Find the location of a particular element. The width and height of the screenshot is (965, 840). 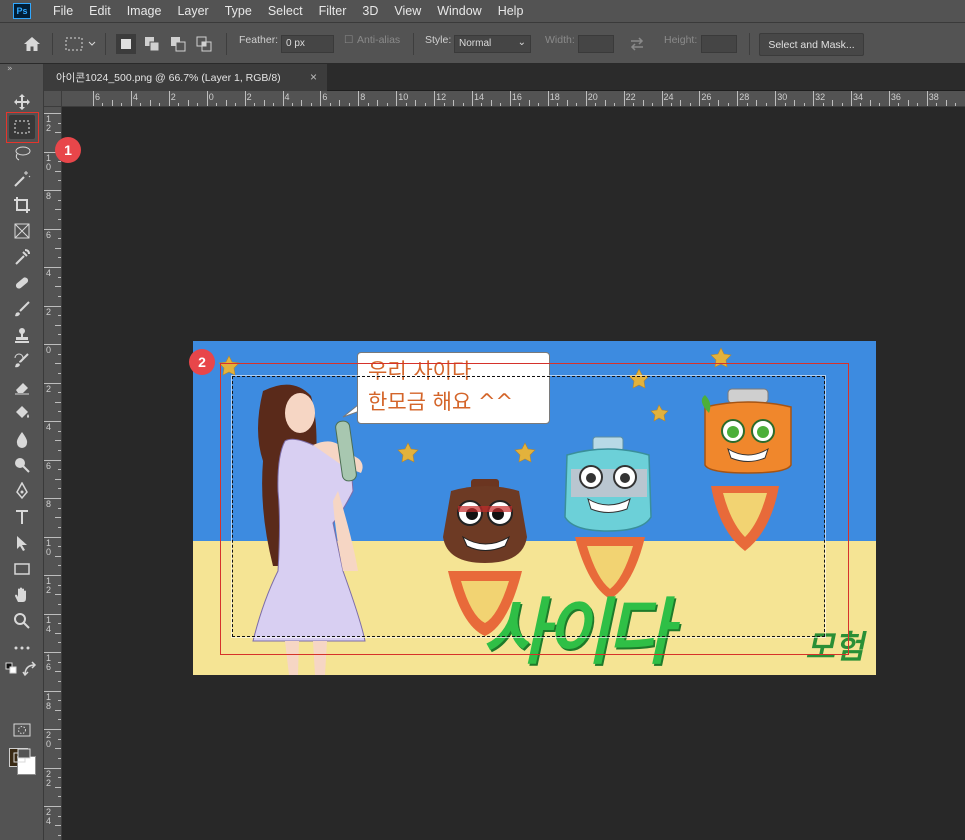

magic-wand-tool-icon is located at coordinates (22, 179).